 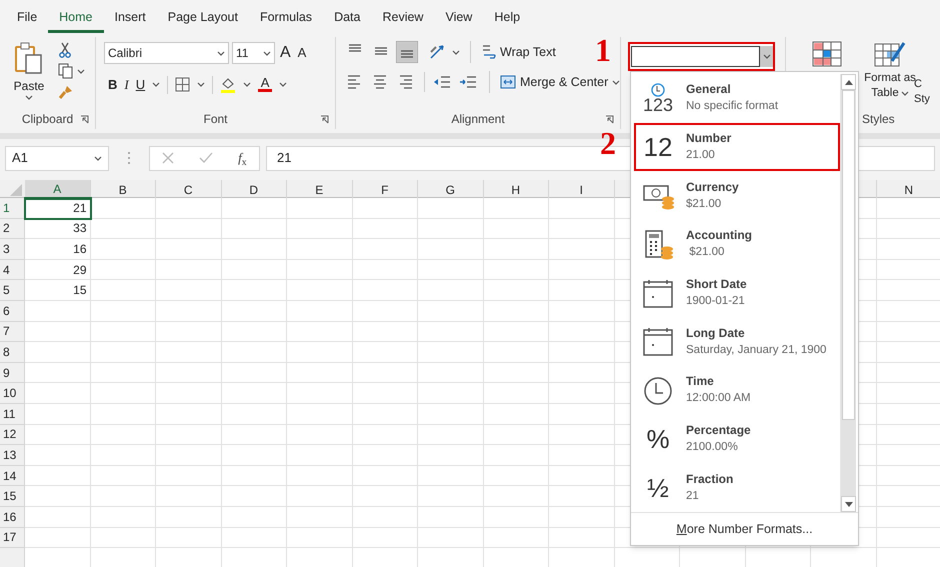 I want to click on column-header: D, so click(x=254, y=190).